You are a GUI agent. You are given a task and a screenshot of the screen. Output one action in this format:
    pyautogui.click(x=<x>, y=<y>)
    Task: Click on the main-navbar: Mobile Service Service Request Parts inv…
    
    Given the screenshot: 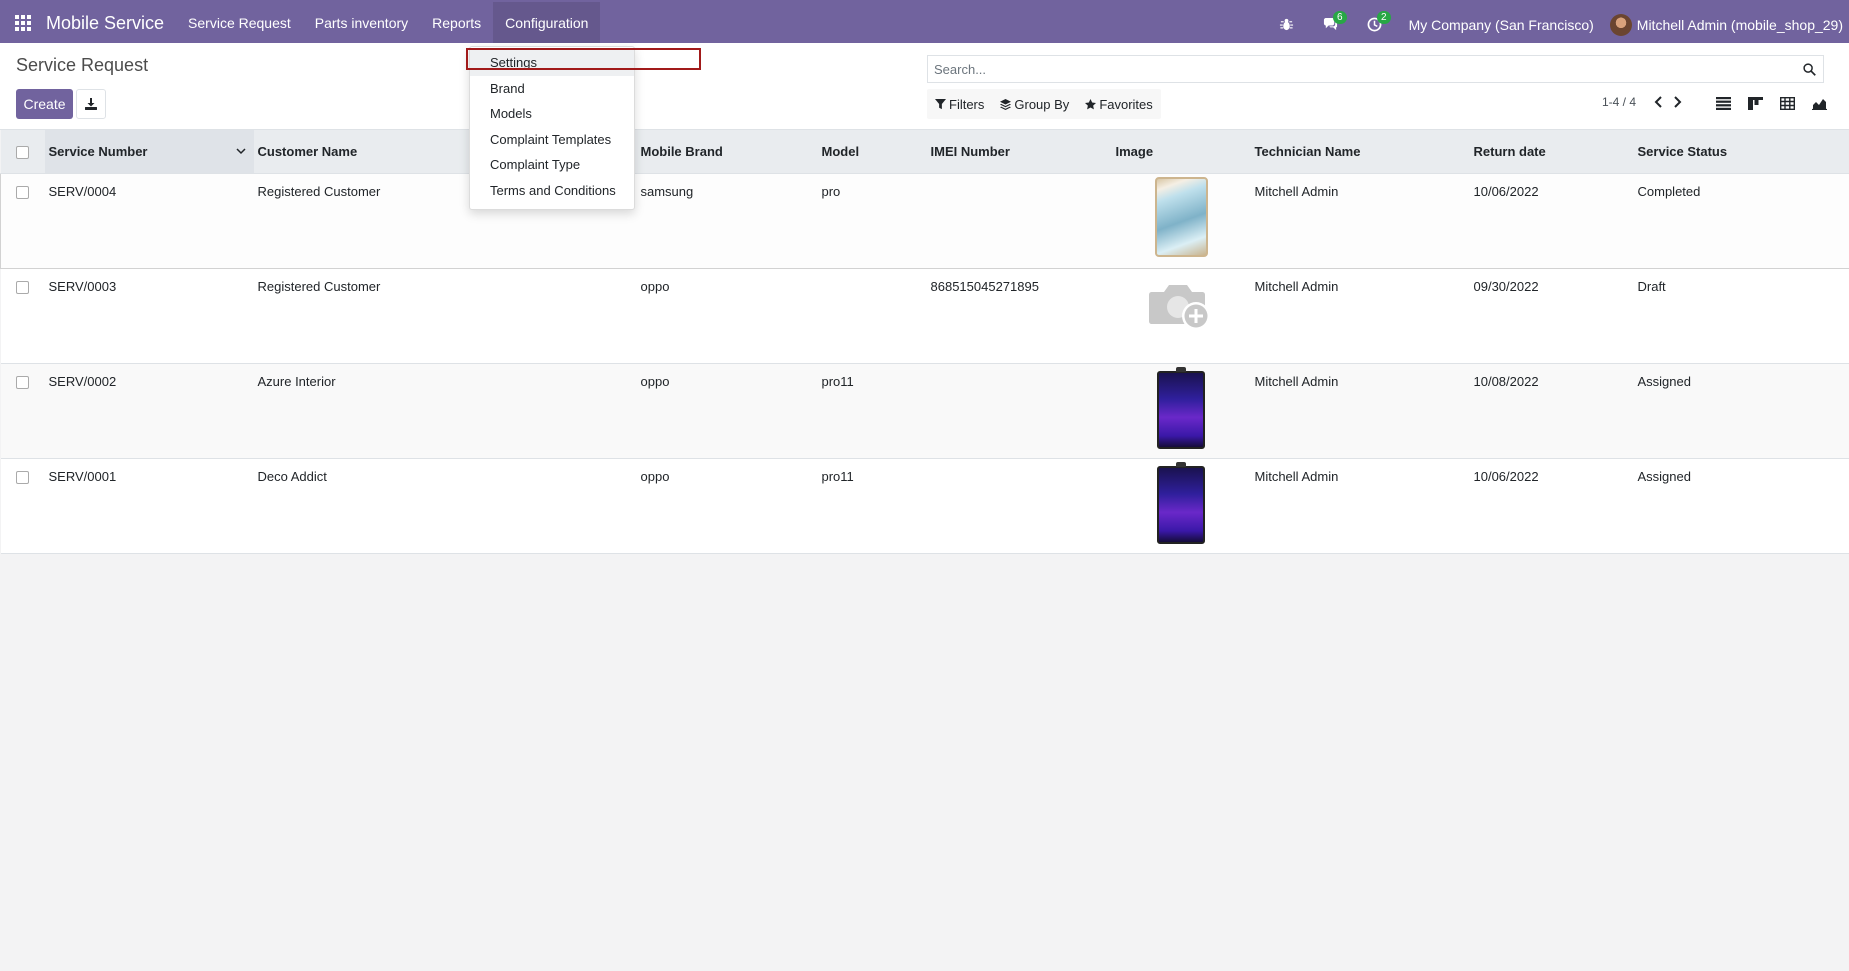 What is the action you would take?
    pyautogui.click(x=924, y=23)
    